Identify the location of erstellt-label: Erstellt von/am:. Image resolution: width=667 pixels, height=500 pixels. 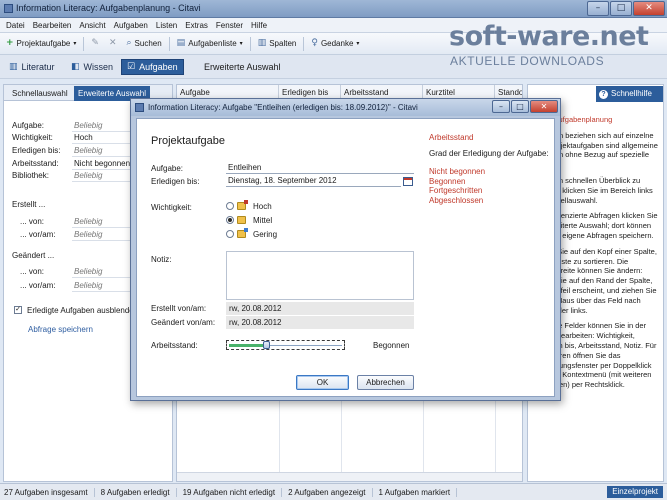
(179, 308).